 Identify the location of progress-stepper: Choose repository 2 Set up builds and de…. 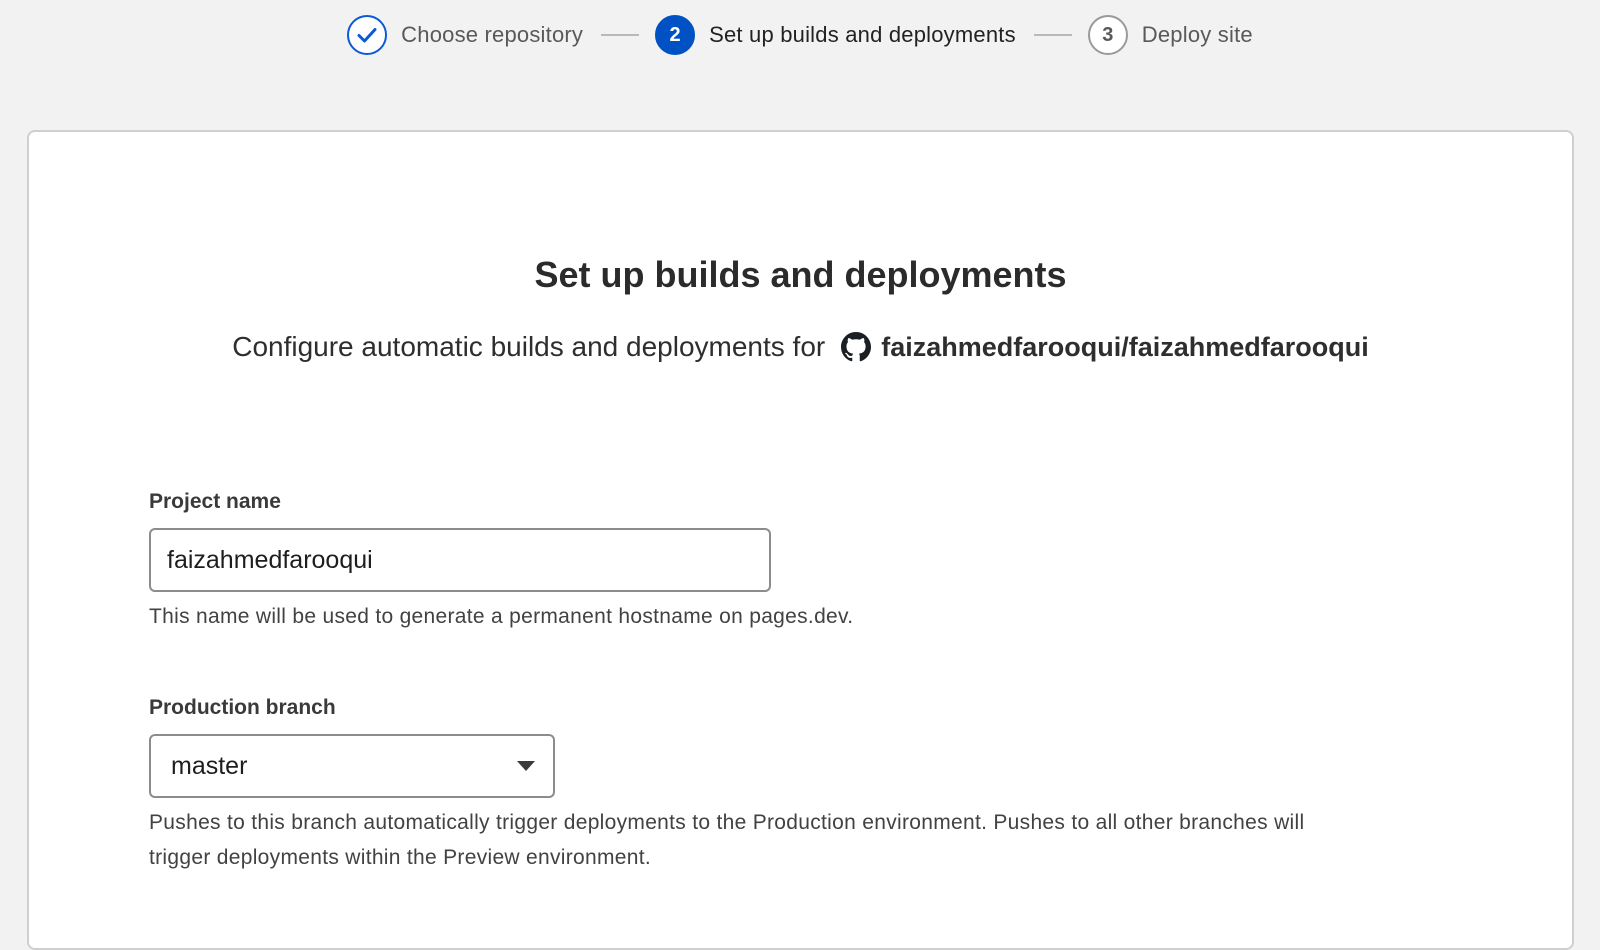
(800, 35).